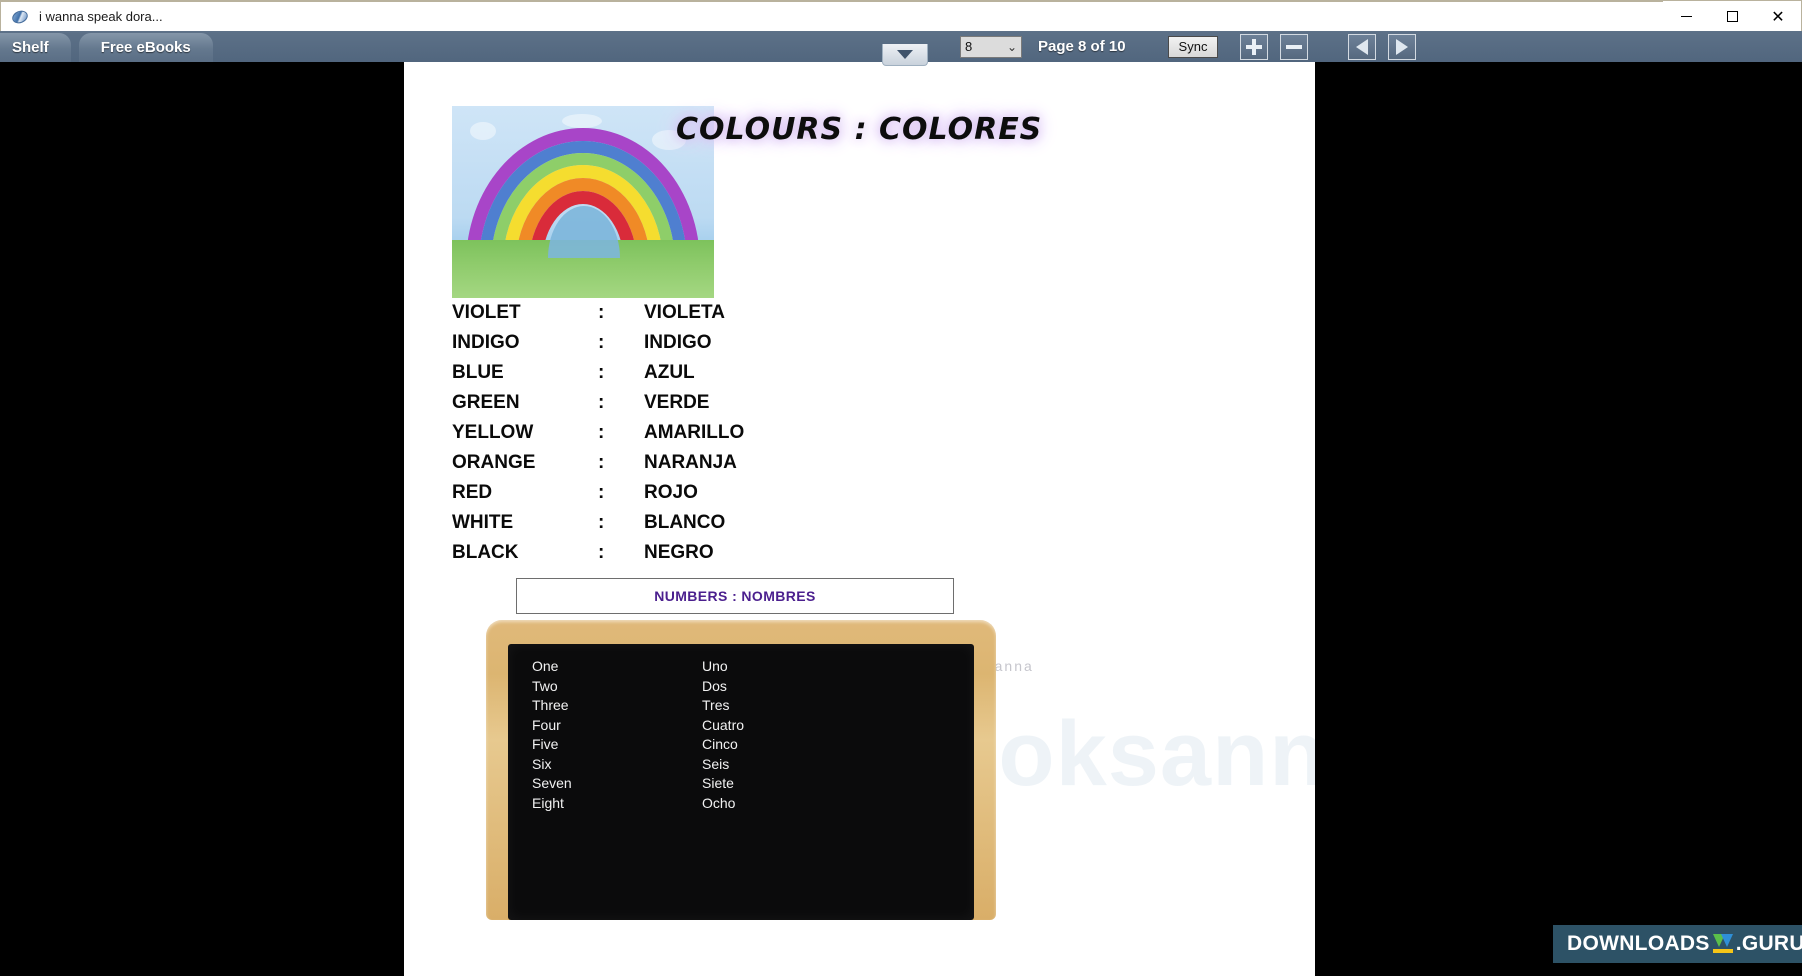  I want to click on number-en: Four, so click(546, 724).